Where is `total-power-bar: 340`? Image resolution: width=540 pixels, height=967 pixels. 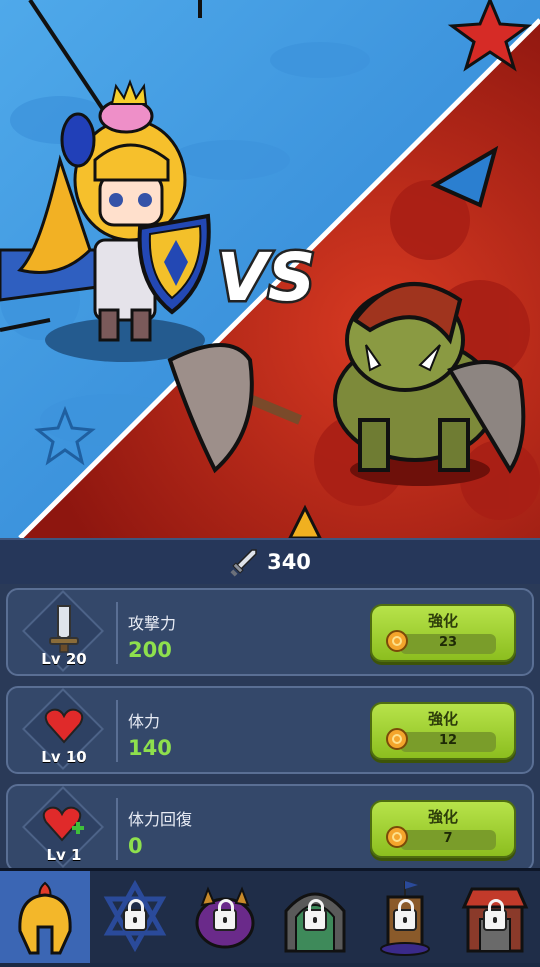 total-power-bar: 340 is located at coordinates (270, 562).